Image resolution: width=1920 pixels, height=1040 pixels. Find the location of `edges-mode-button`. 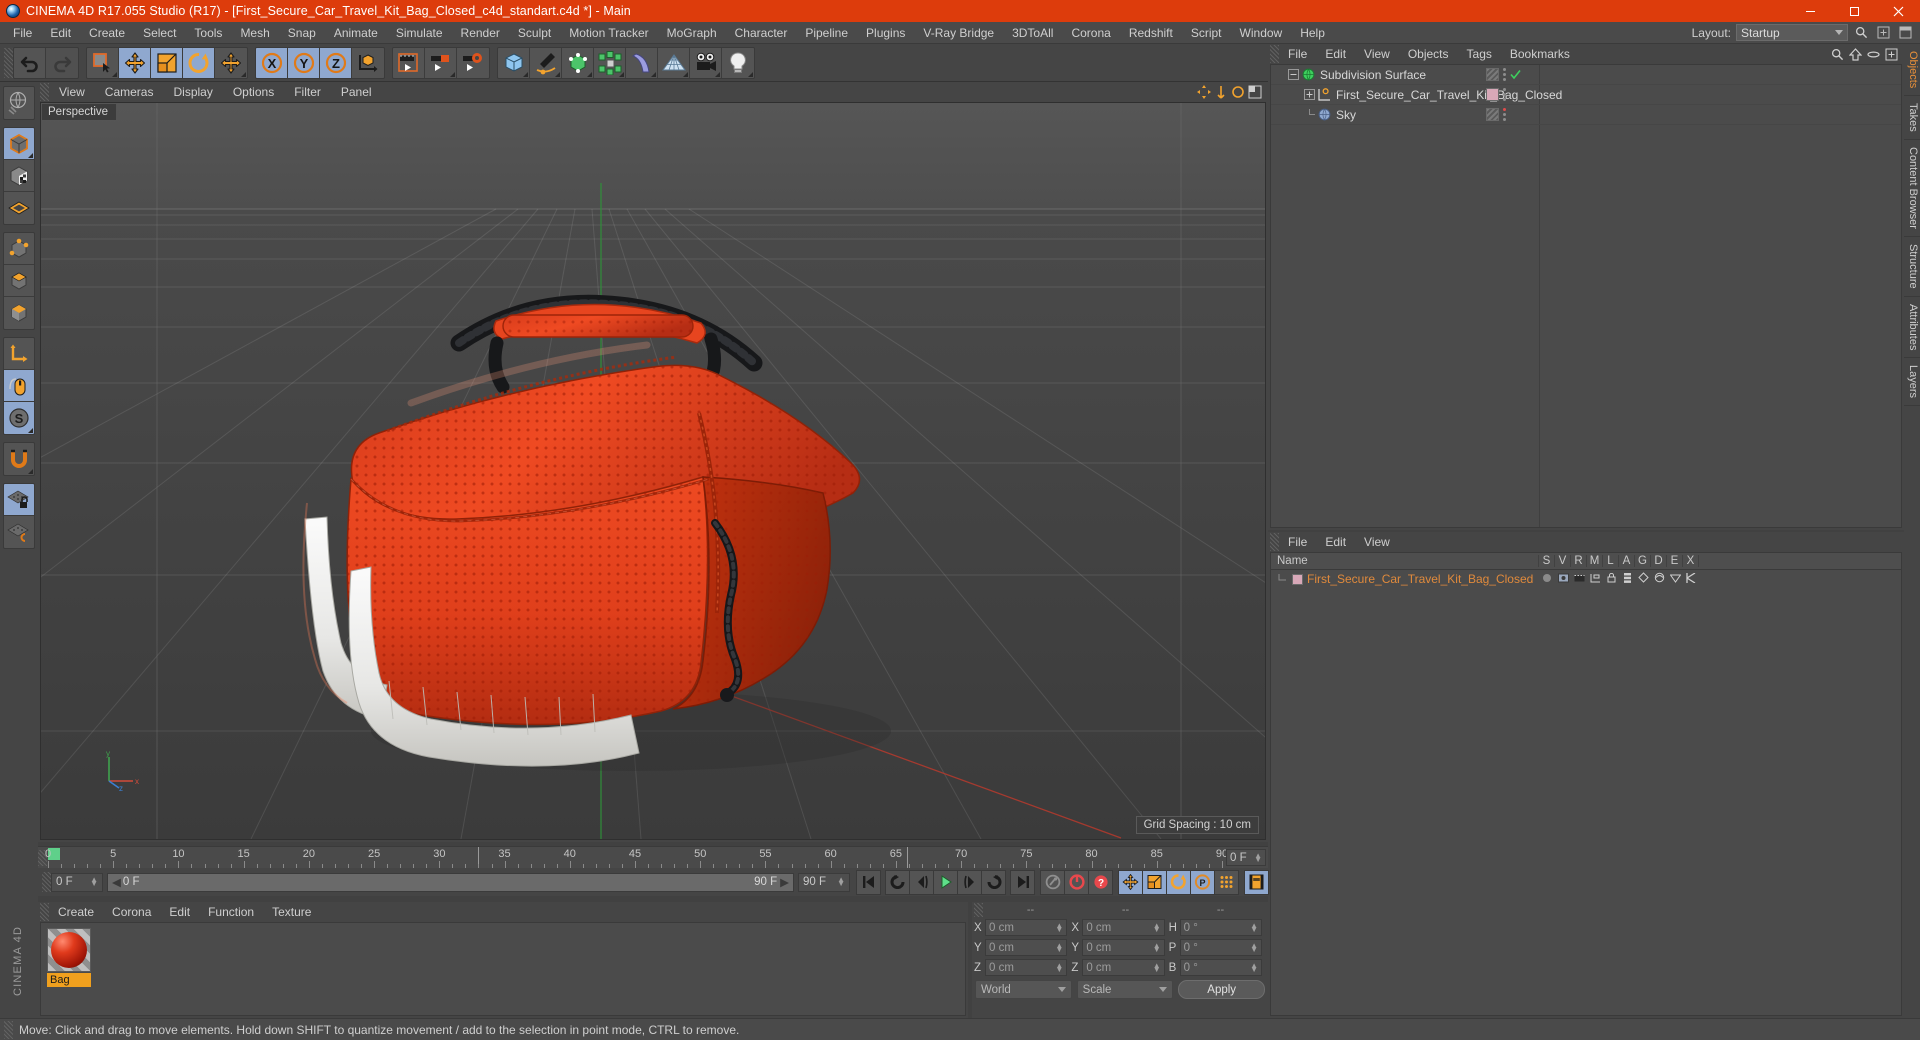

edges-mode-button is located at coordinates (19, 281).